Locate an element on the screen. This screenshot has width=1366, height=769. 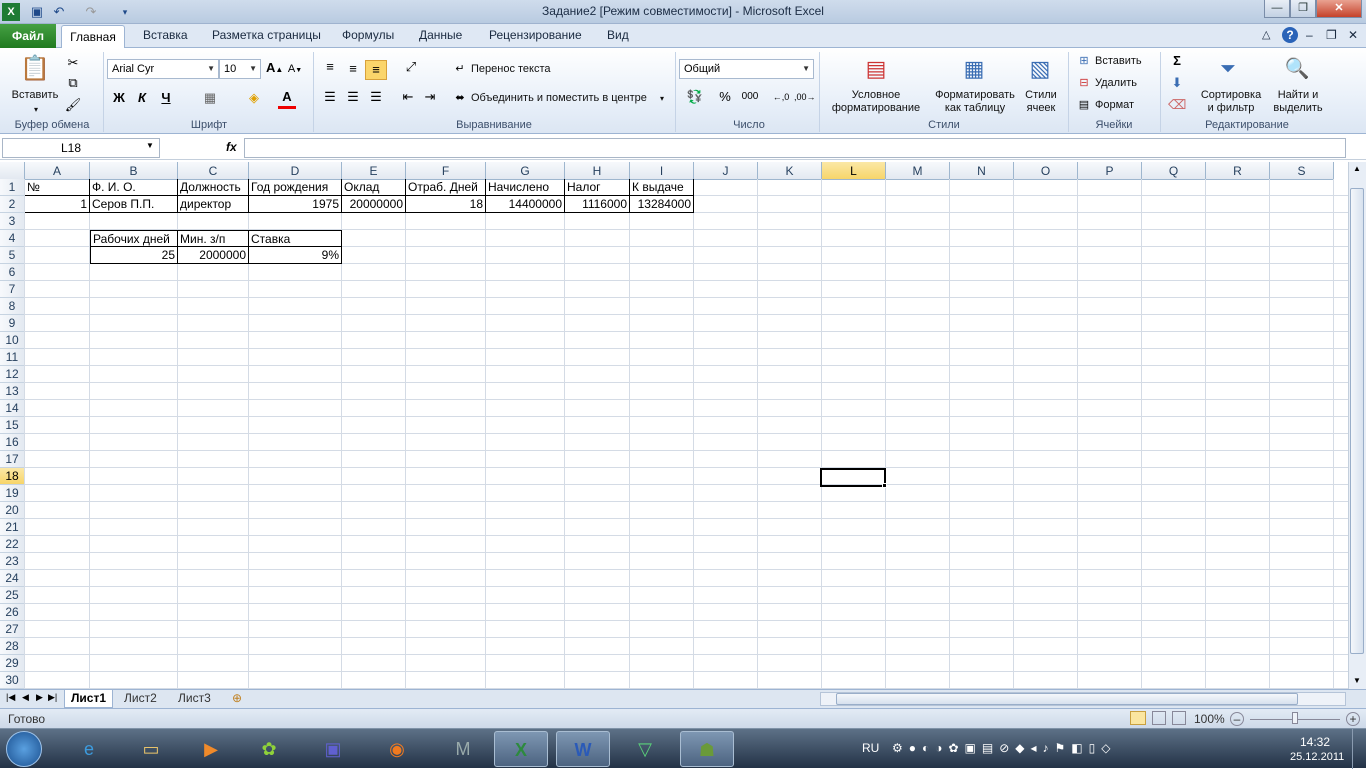
insert-cells-button: Вставить is located at coordinates (1118, 61).